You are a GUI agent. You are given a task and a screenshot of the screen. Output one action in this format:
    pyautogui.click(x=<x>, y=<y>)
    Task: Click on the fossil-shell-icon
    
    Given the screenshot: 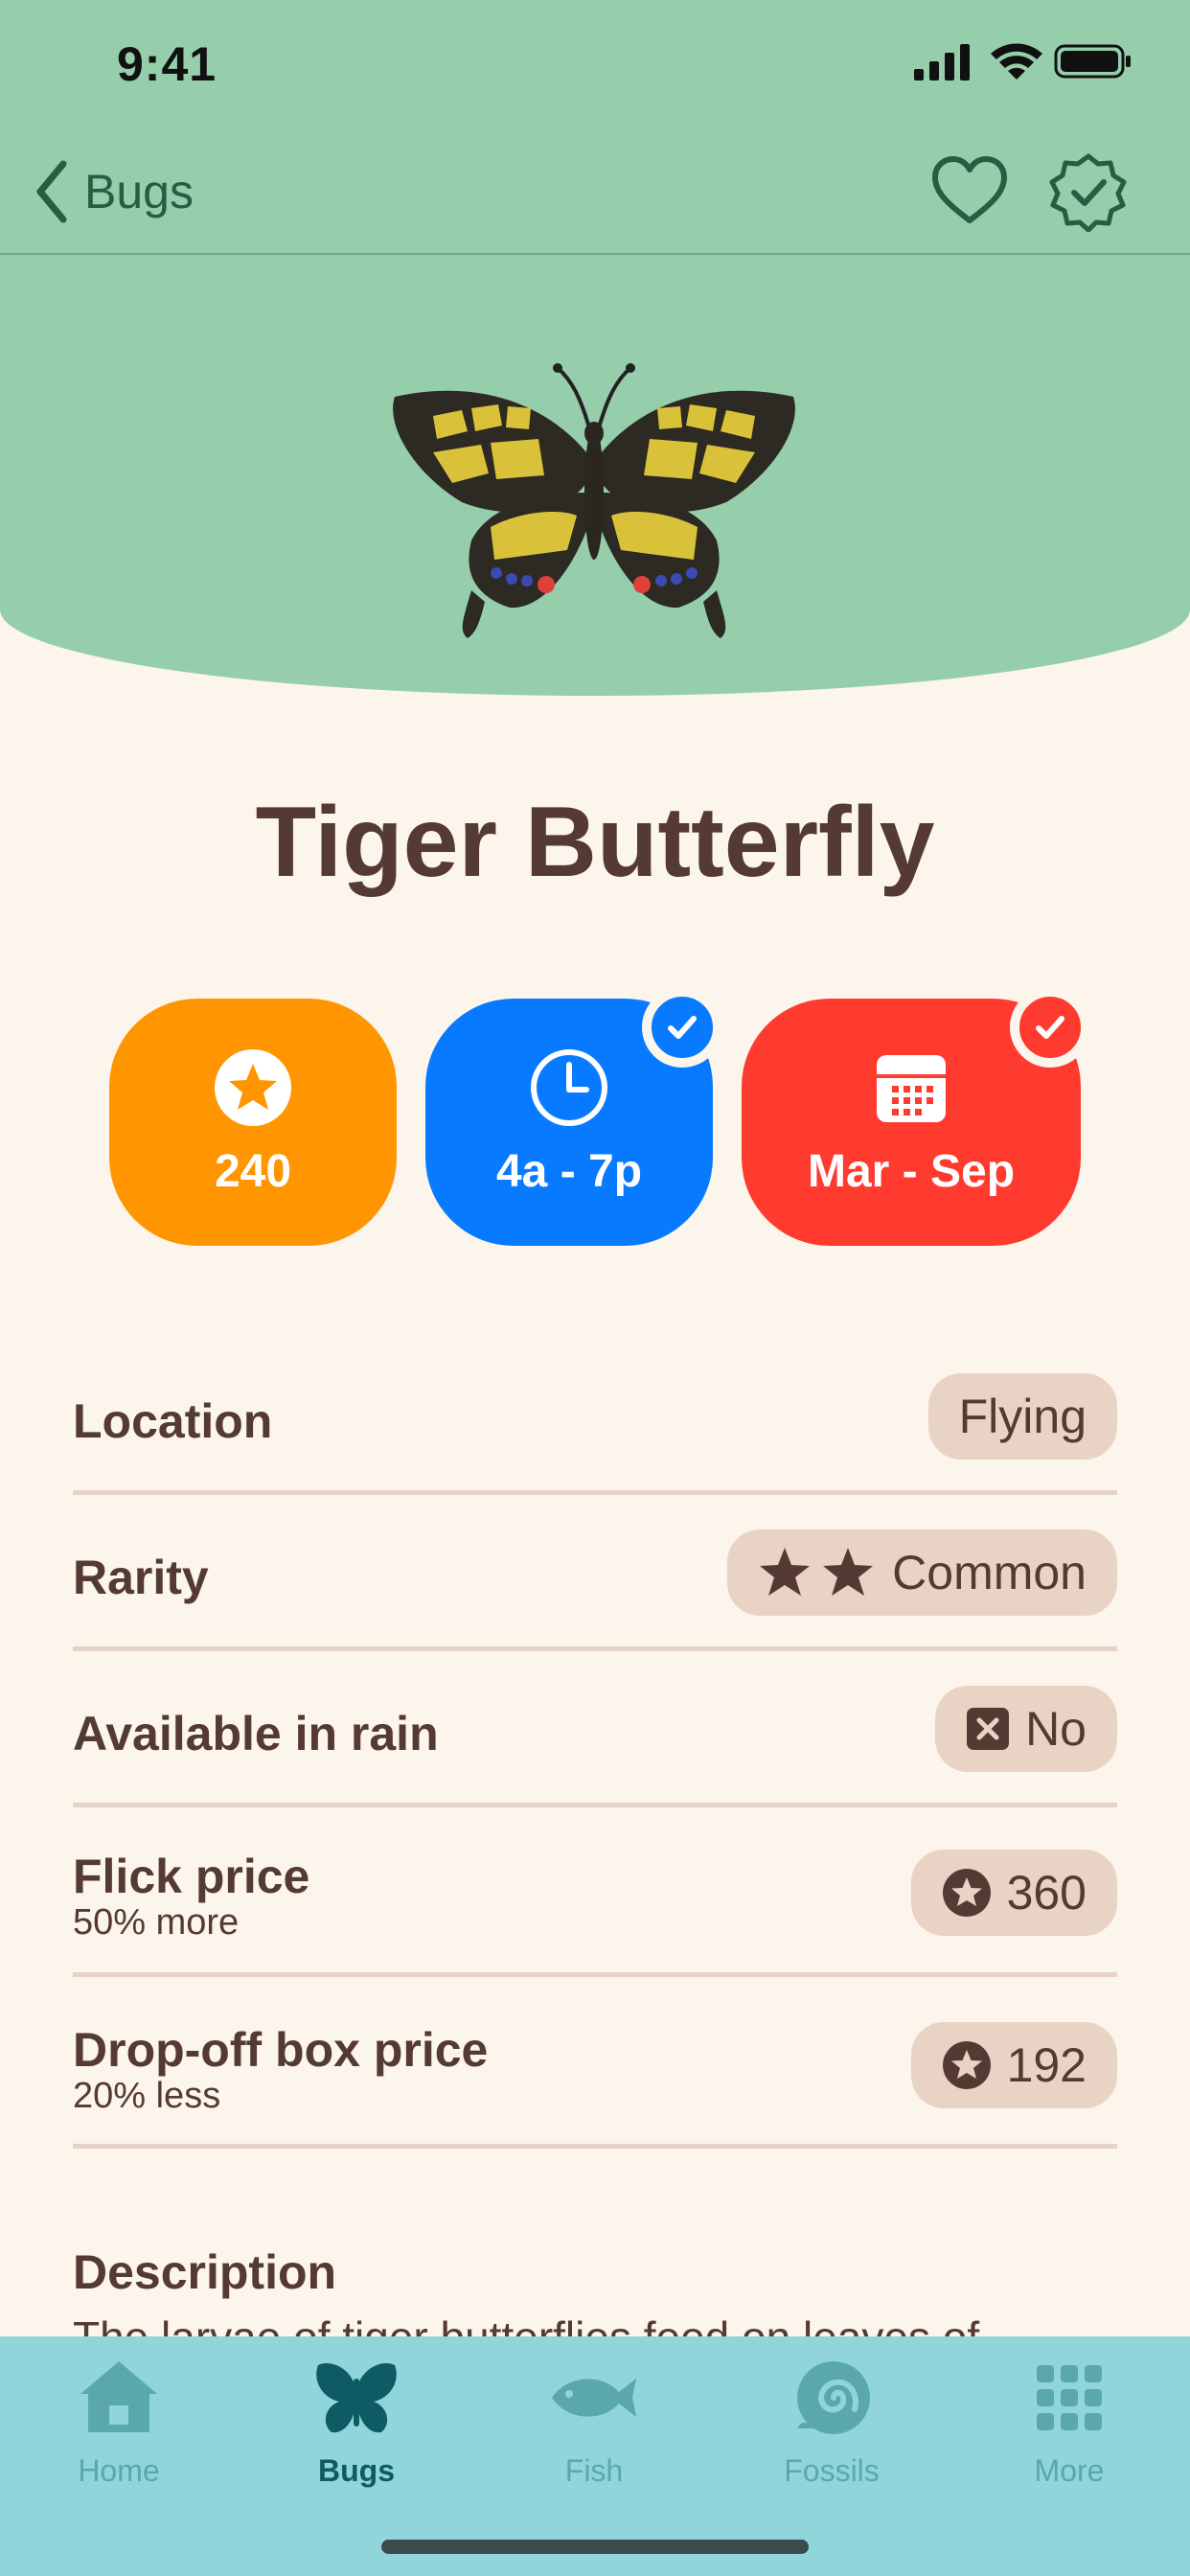 What is the action you would take?
    pyautogui.click(x=834, y=2397)
    